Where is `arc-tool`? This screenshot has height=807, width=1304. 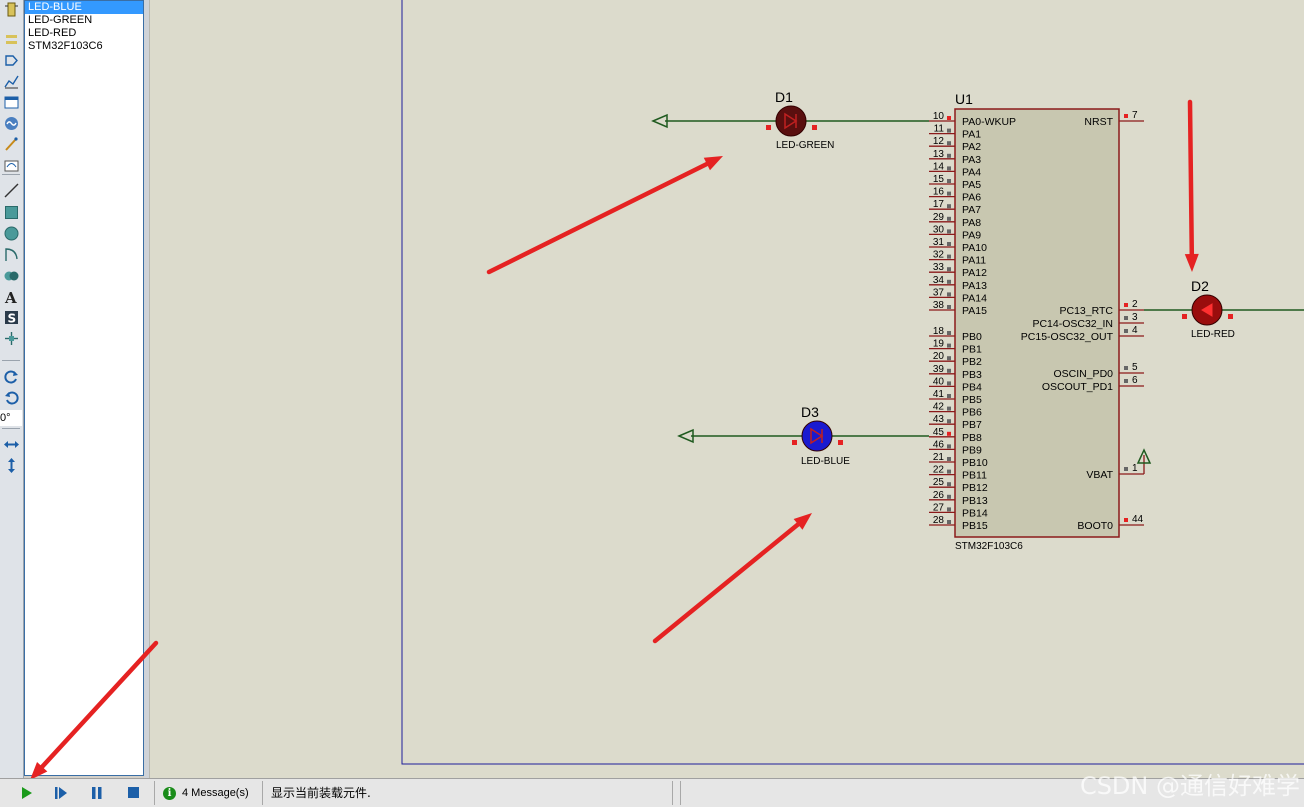 arc-tool is located at coordinates (11, 254).